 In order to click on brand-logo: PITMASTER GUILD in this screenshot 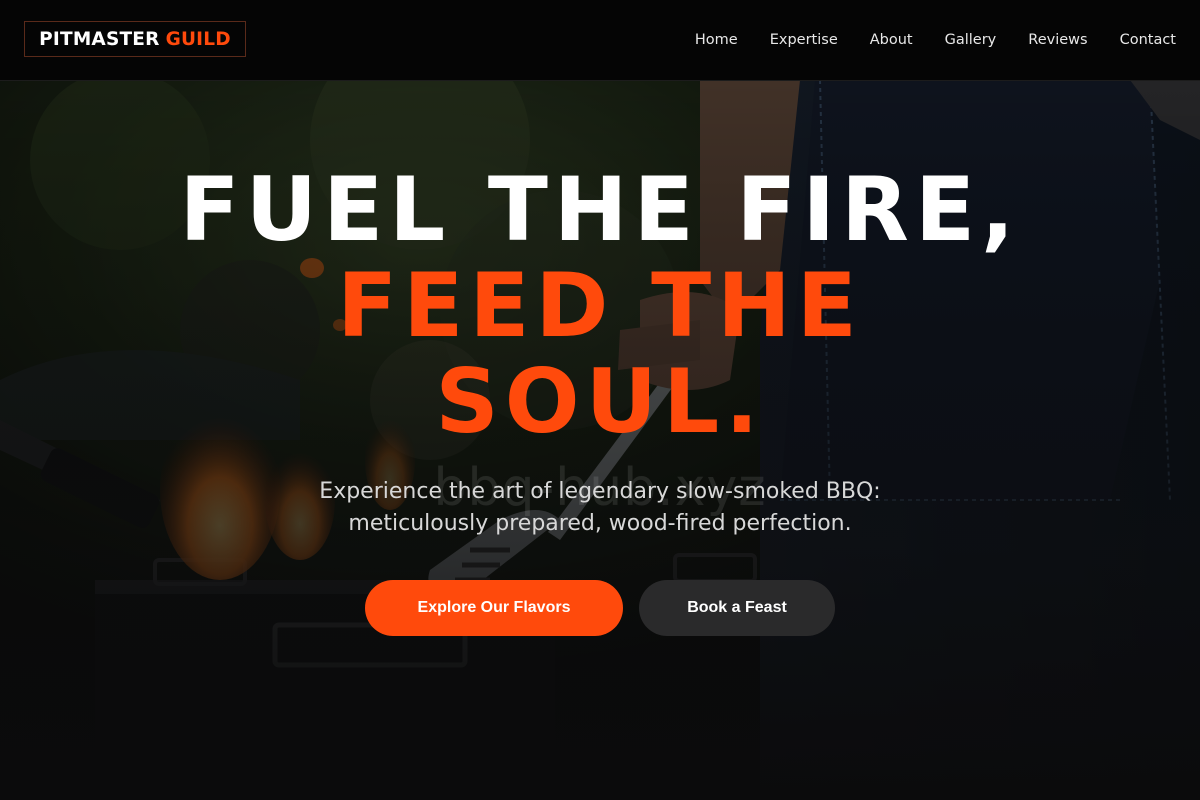, I will do `click(135, 39)`.